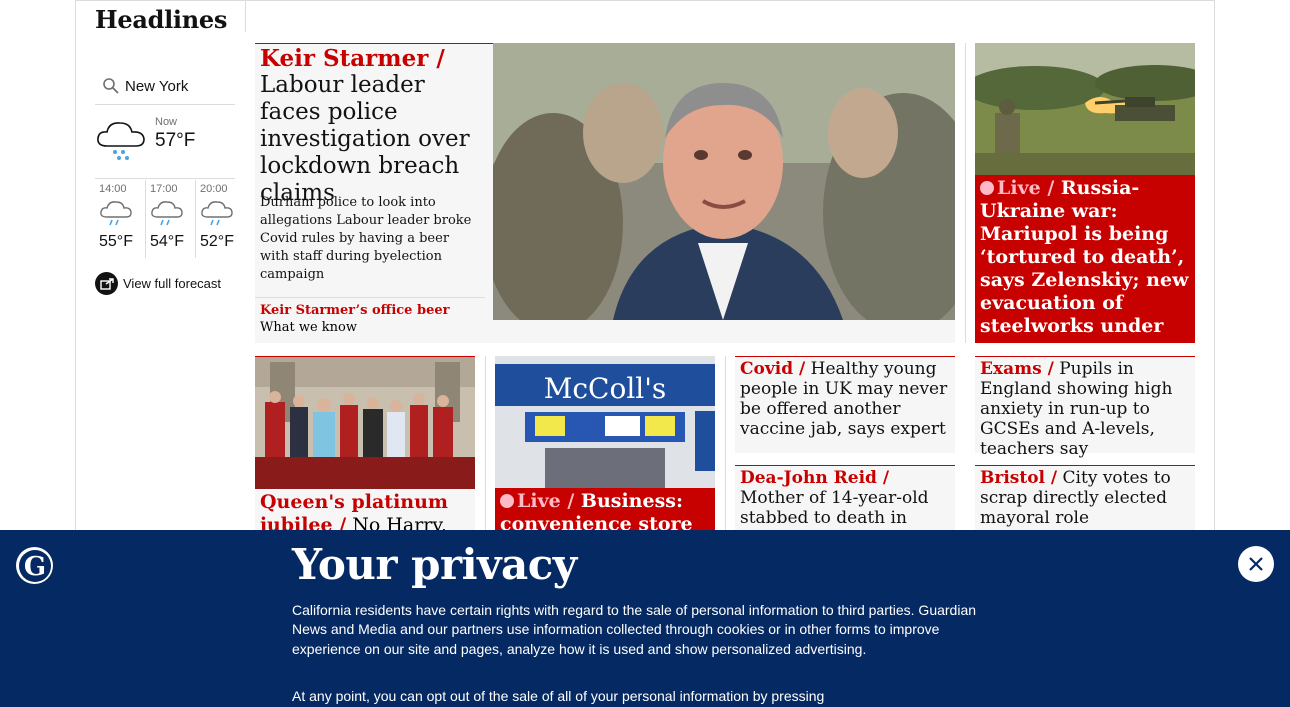  Describe the element at coordinates (645, 0) in the screenshot. I see `top-border` at that location.